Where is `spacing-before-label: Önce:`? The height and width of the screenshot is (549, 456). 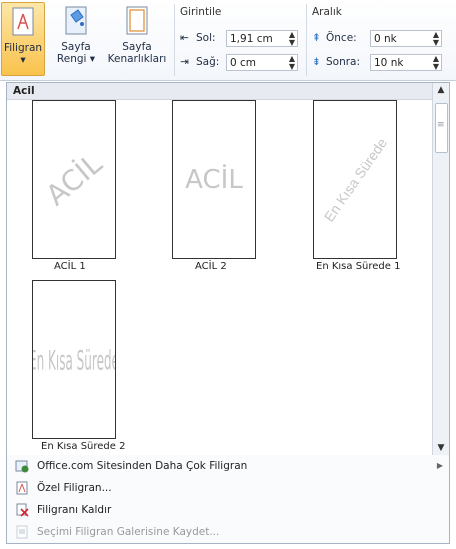 spacing-before-label: Önce: is located at coordinates (341, 38).